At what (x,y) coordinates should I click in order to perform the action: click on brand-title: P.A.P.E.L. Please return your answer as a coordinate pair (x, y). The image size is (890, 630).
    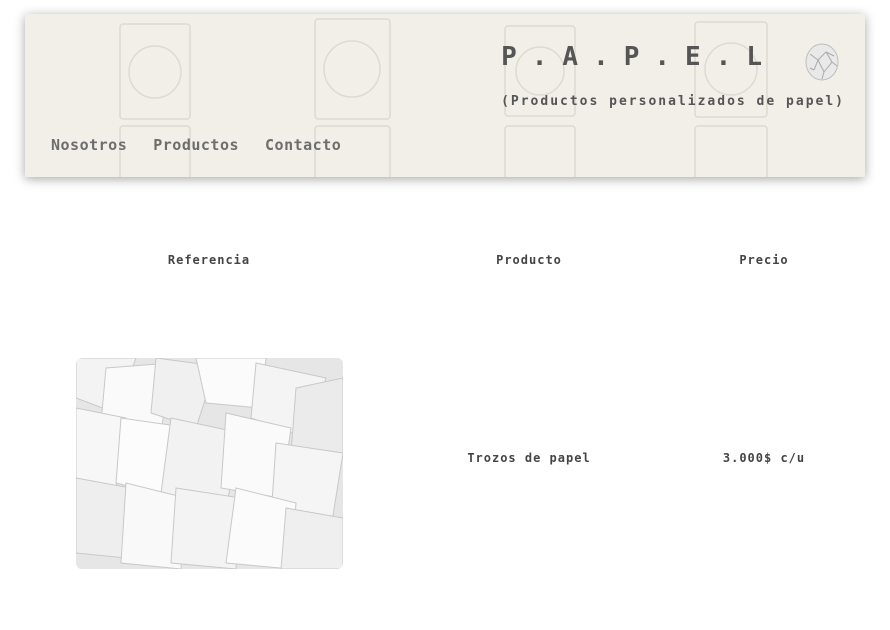
    Looking at the image, I should click on (639, 57).